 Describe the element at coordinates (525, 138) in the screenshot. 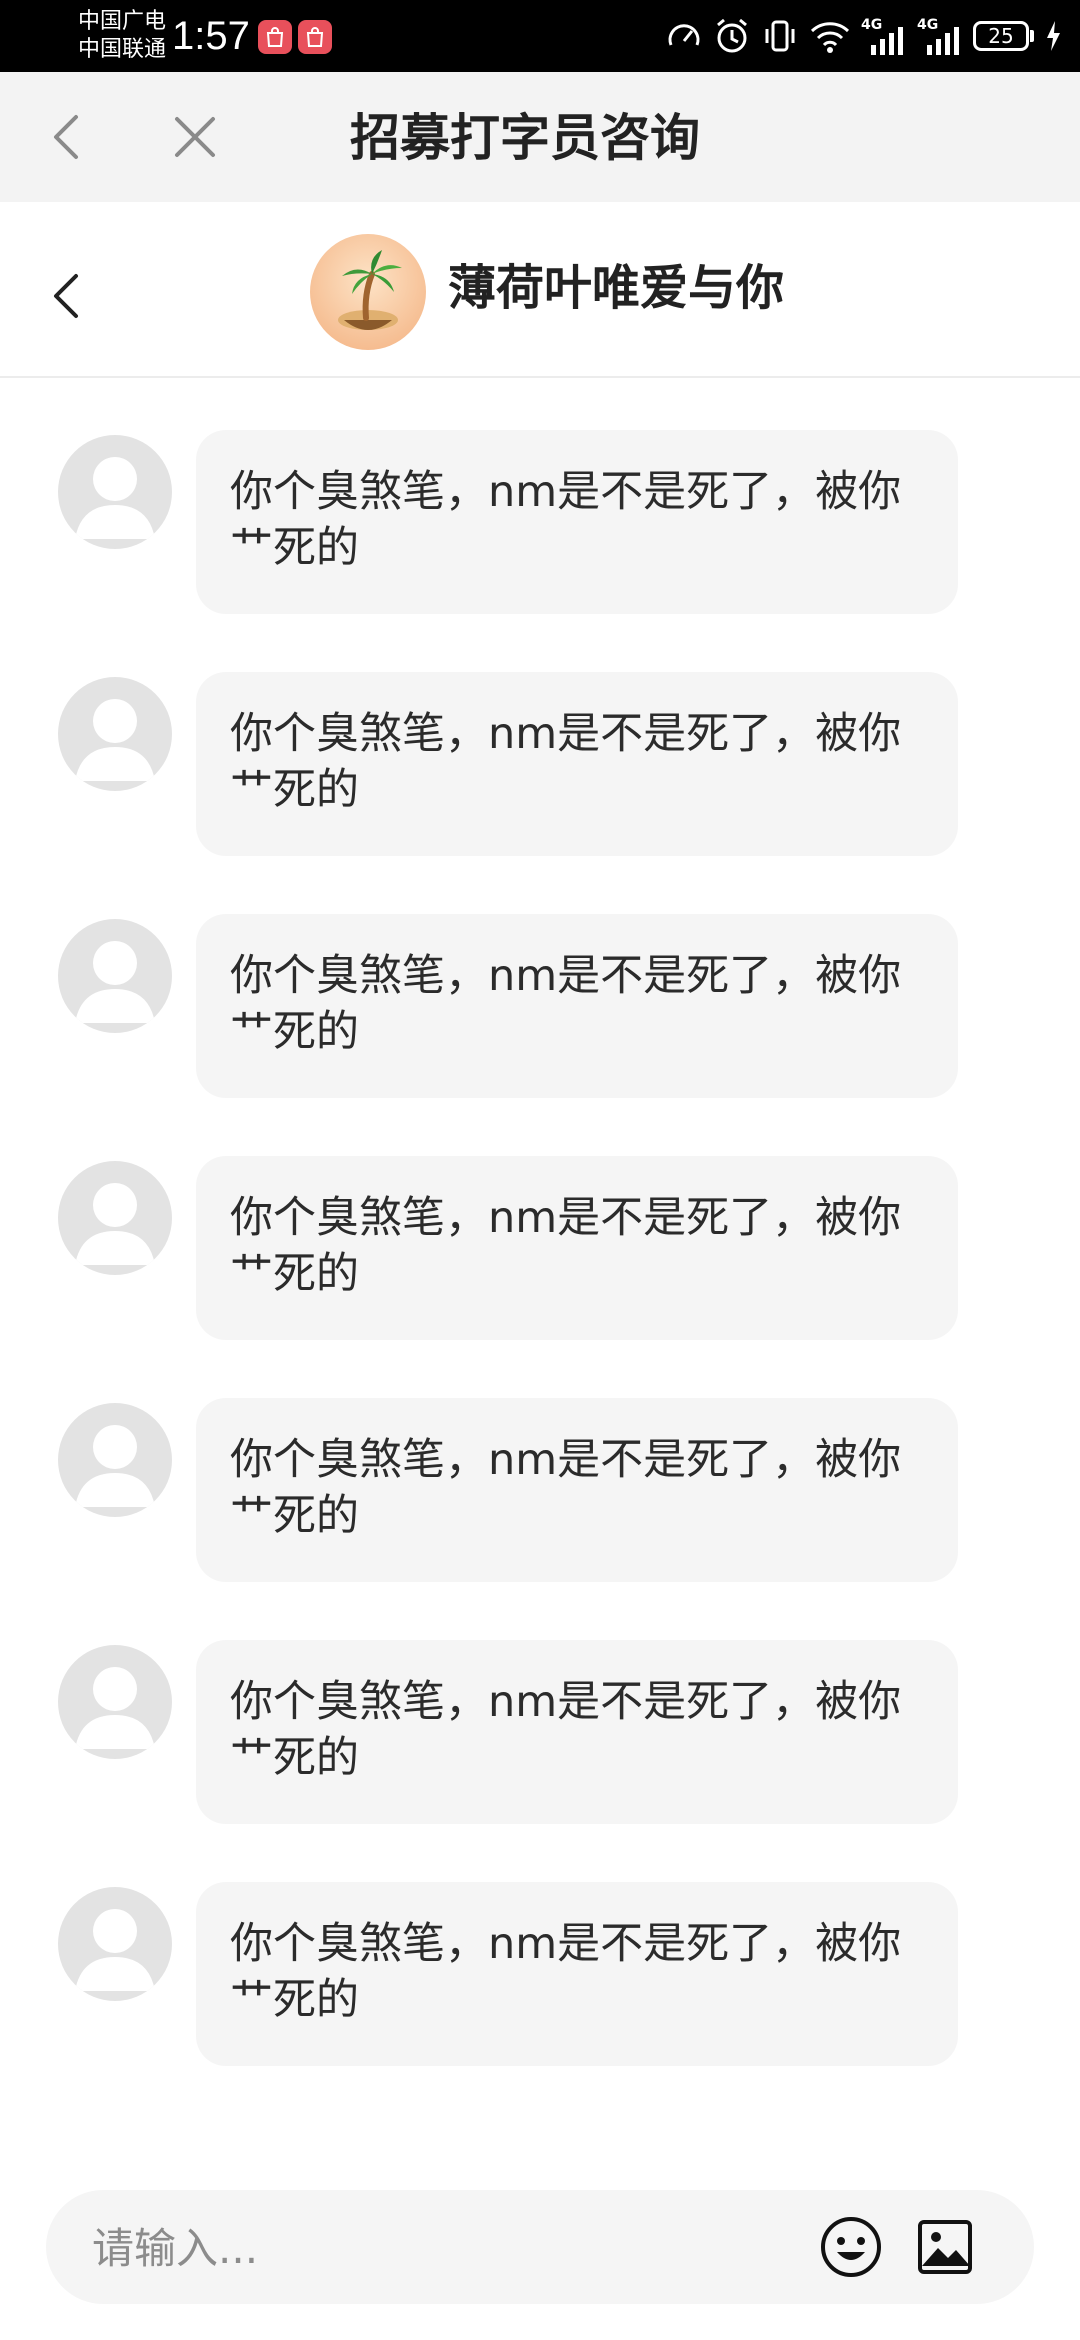

I see `page-title: 招募打字员咨询` at that location.